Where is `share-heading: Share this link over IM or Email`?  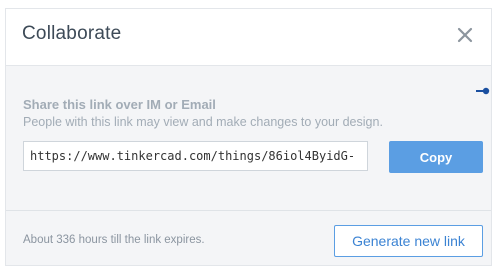
share-heading: Share this link over IM or Email is located at coordinates (119, 104).